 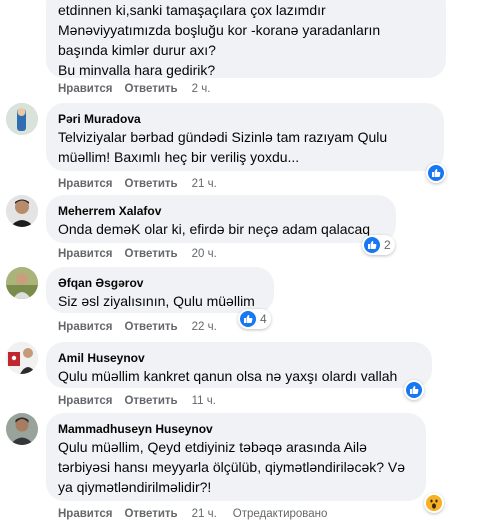 What do you see at coordinates (201, 89) in the screenshot?
I see `comment-time: 2 ч.` at bounding box center [201, 89].